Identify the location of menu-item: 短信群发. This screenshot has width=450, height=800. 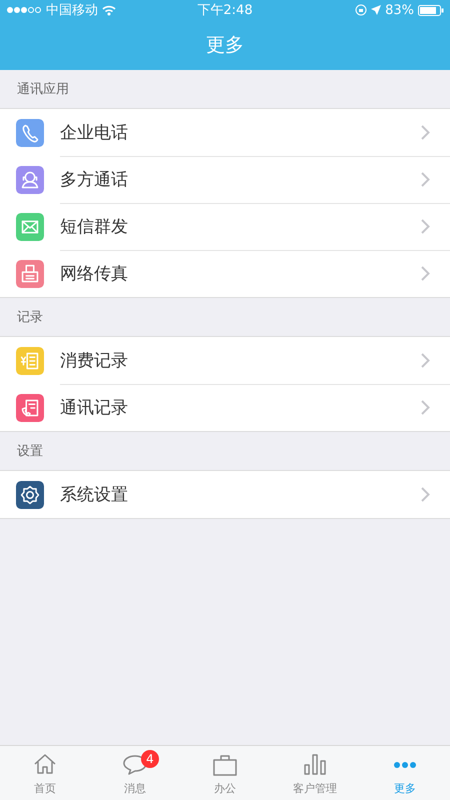
(225, 226).